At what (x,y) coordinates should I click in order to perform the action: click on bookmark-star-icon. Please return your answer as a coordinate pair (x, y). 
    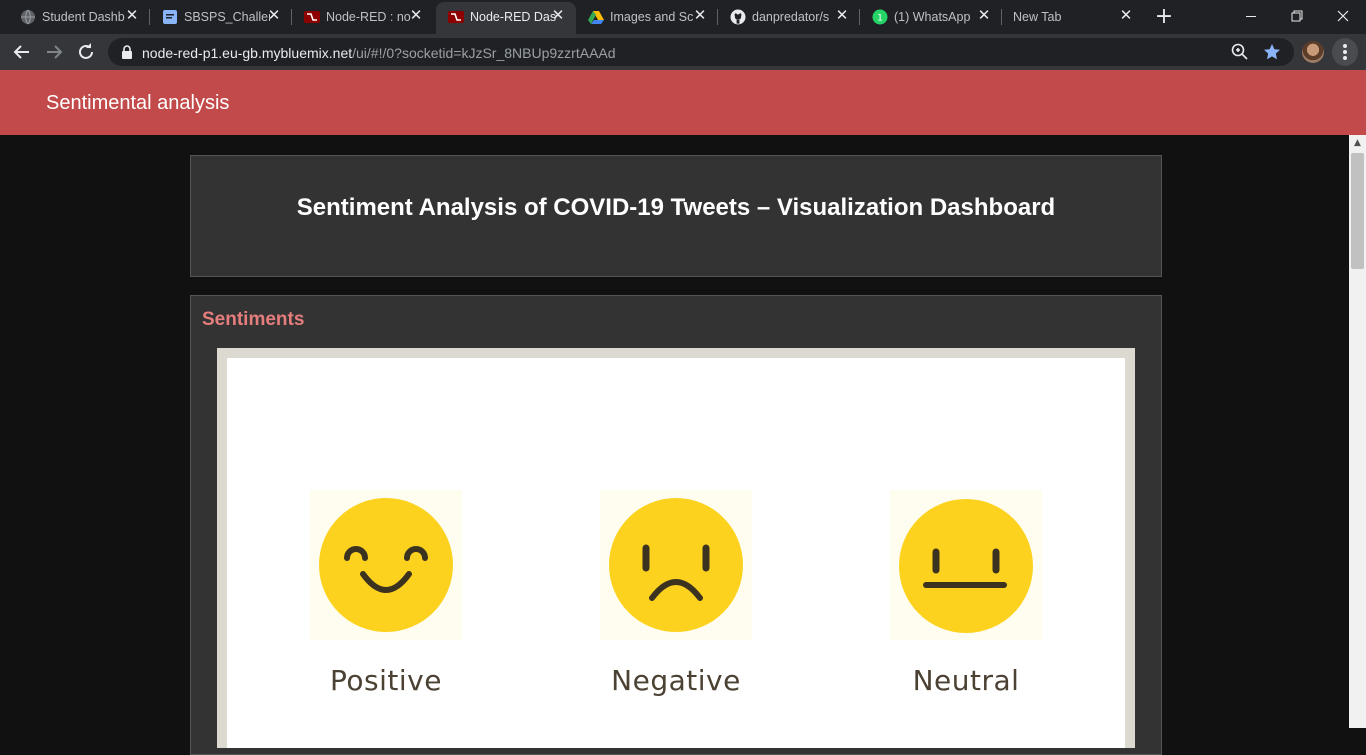
    Looking at the image, I should click on (1272, 52).